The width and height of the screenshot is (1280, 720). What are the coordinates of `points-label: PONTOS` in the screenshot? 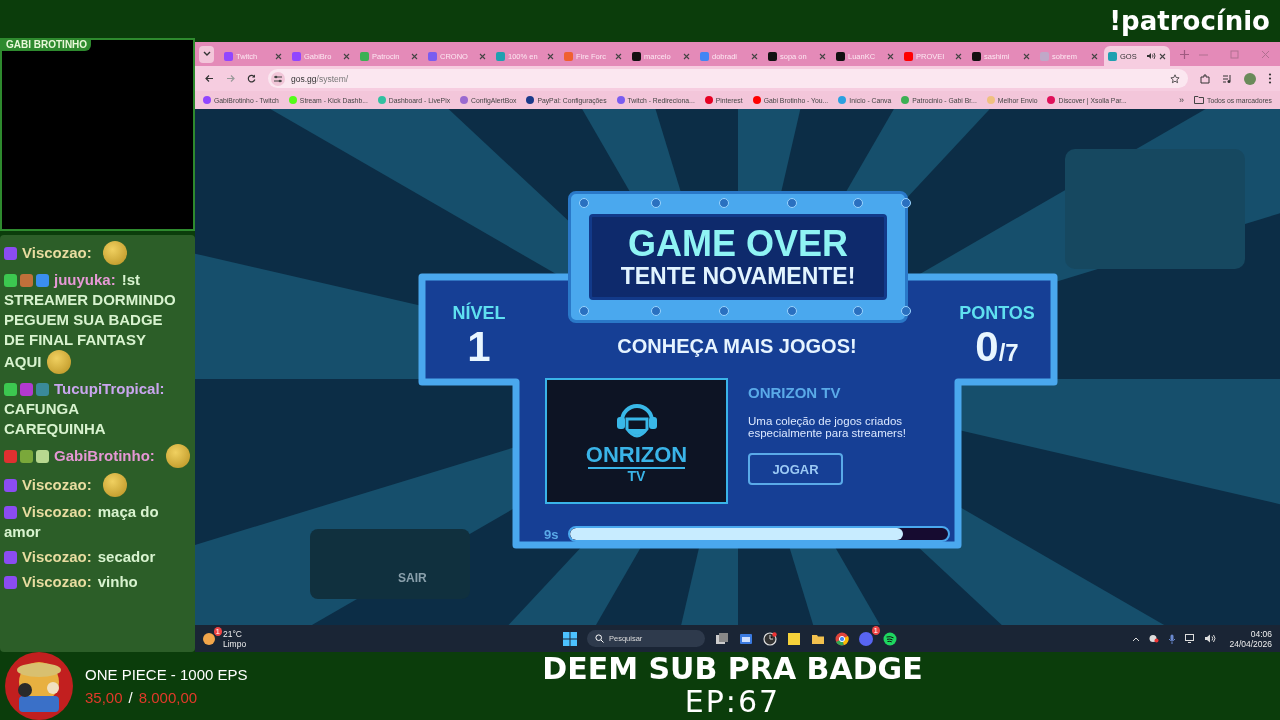 It's located at (997, 313).